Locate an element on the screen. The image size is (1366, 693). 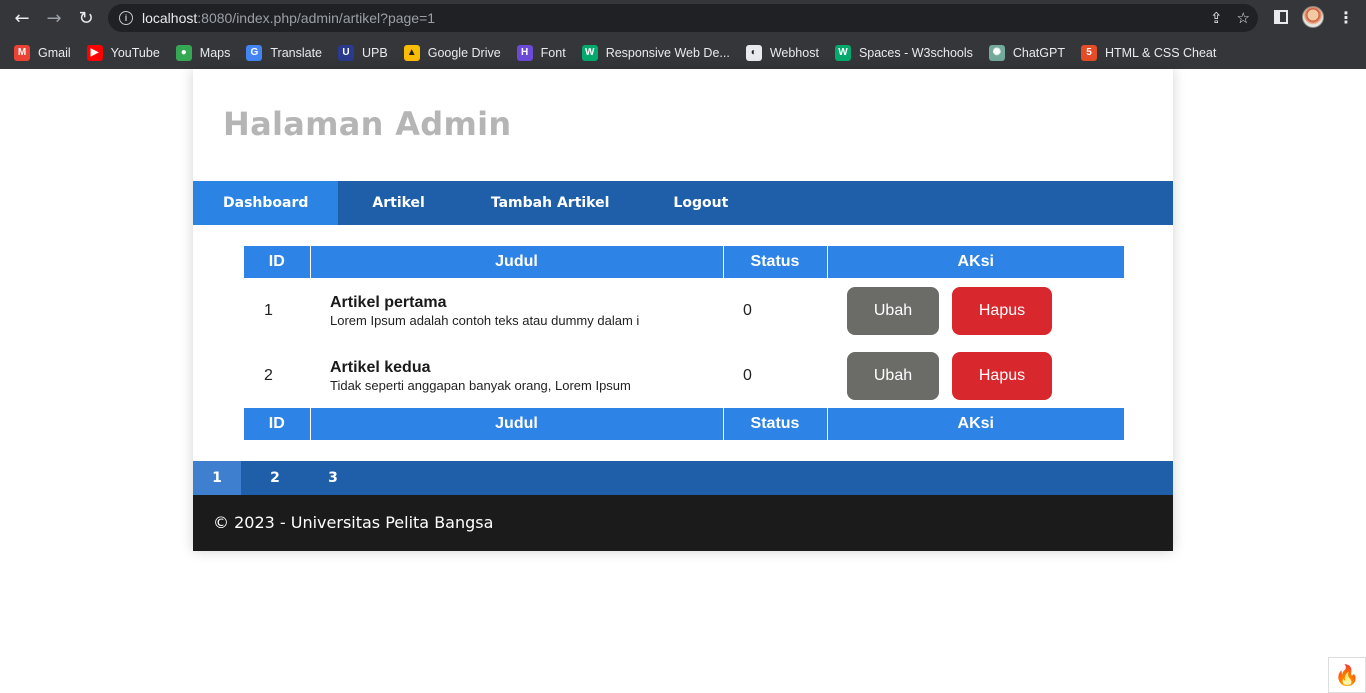
bookmark-item: ✺ ChatGPT is located at coordinates (1026, 53).